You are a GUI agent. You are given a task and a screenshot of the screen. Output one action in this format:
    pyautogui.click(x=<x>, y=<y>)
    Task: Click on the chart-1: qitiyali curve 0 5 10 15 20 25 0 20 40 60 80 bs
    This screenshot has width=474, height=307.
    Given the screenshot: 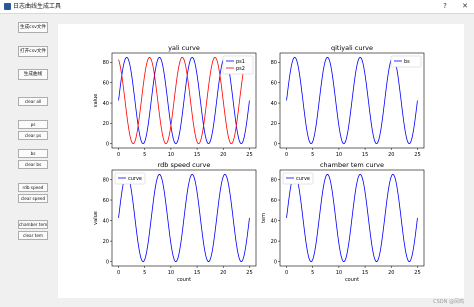 What is the action you would take?
    pyautogui.click(x=348, y=101)
    